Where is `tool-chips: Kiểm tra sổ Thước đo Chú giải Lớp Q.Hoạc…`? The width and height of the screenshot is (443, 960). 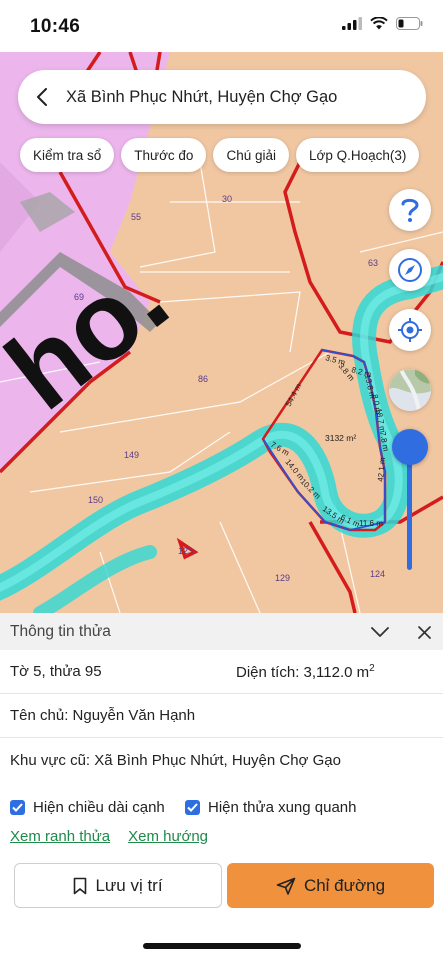
tool-chips: Kiểm tra sổ Thước đo Chú giải Lớp Q.Hoạc… is located at coordinates (220, 155).